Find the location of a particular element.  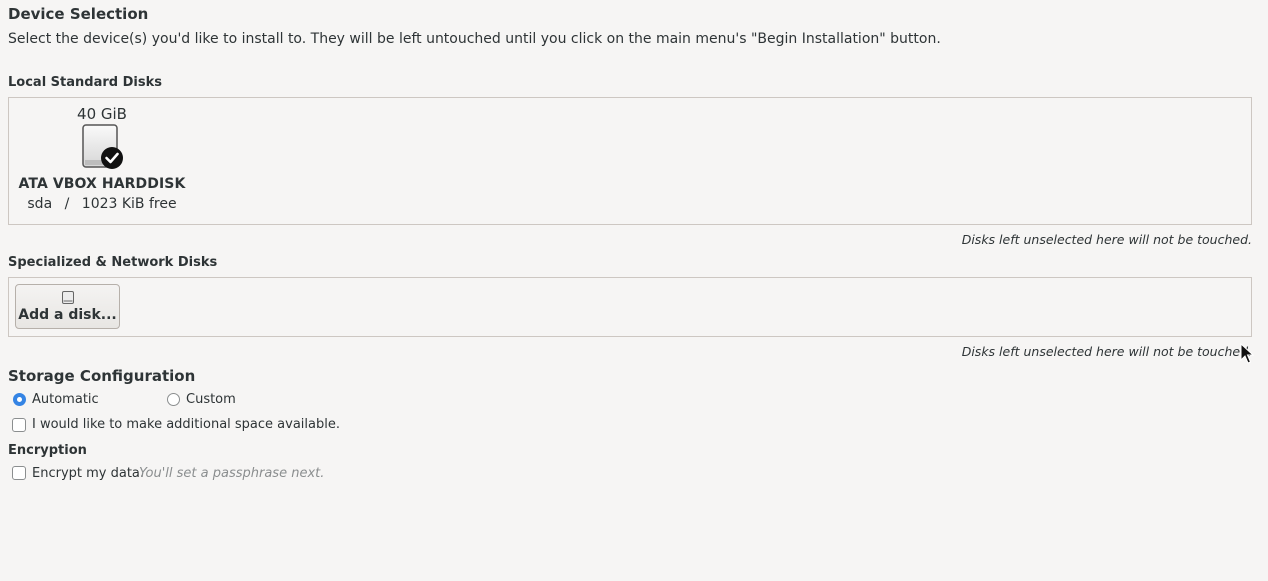

disk-details: sda / 1023 KiB free is located at coordinates (102, 204).